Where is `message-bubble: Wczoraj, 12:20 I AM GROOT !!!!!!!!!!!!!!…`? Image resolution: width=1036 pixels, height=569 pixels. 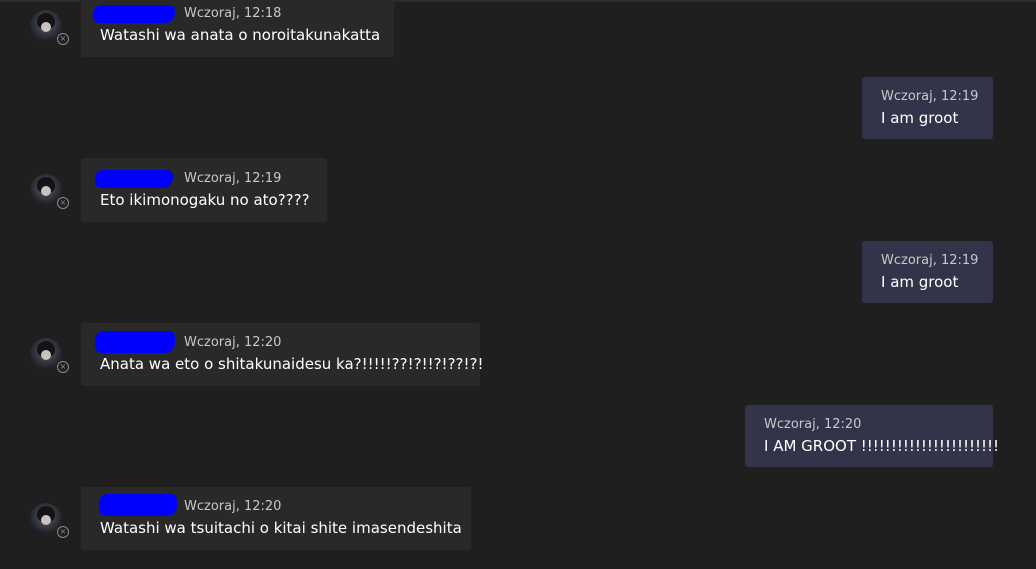
message-bubble: Wczoraj, 12:20 I AM GROOT !!!!!!!!!!!!!!… is located at coordinates (872, 436).